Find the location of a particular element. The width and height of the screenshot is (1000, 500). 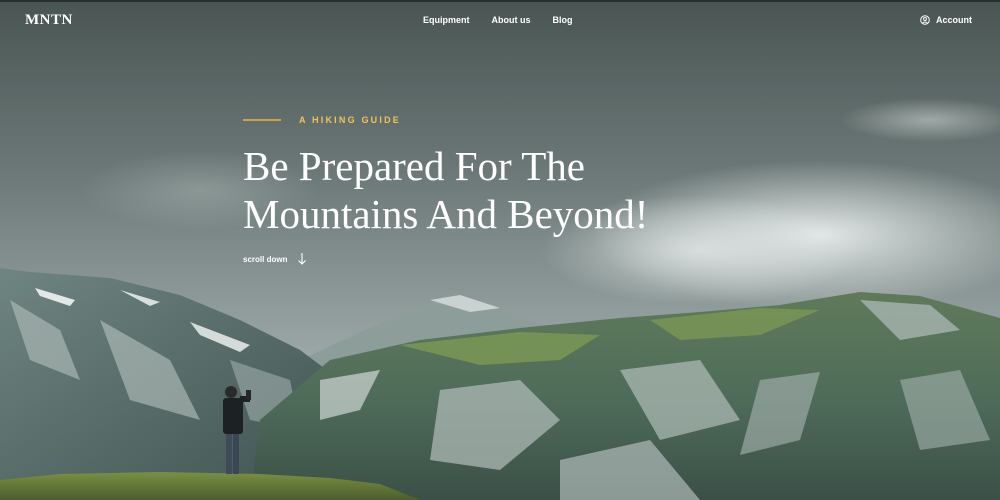

scroll-down-link: scroll down is located at coordinates (275, 259).